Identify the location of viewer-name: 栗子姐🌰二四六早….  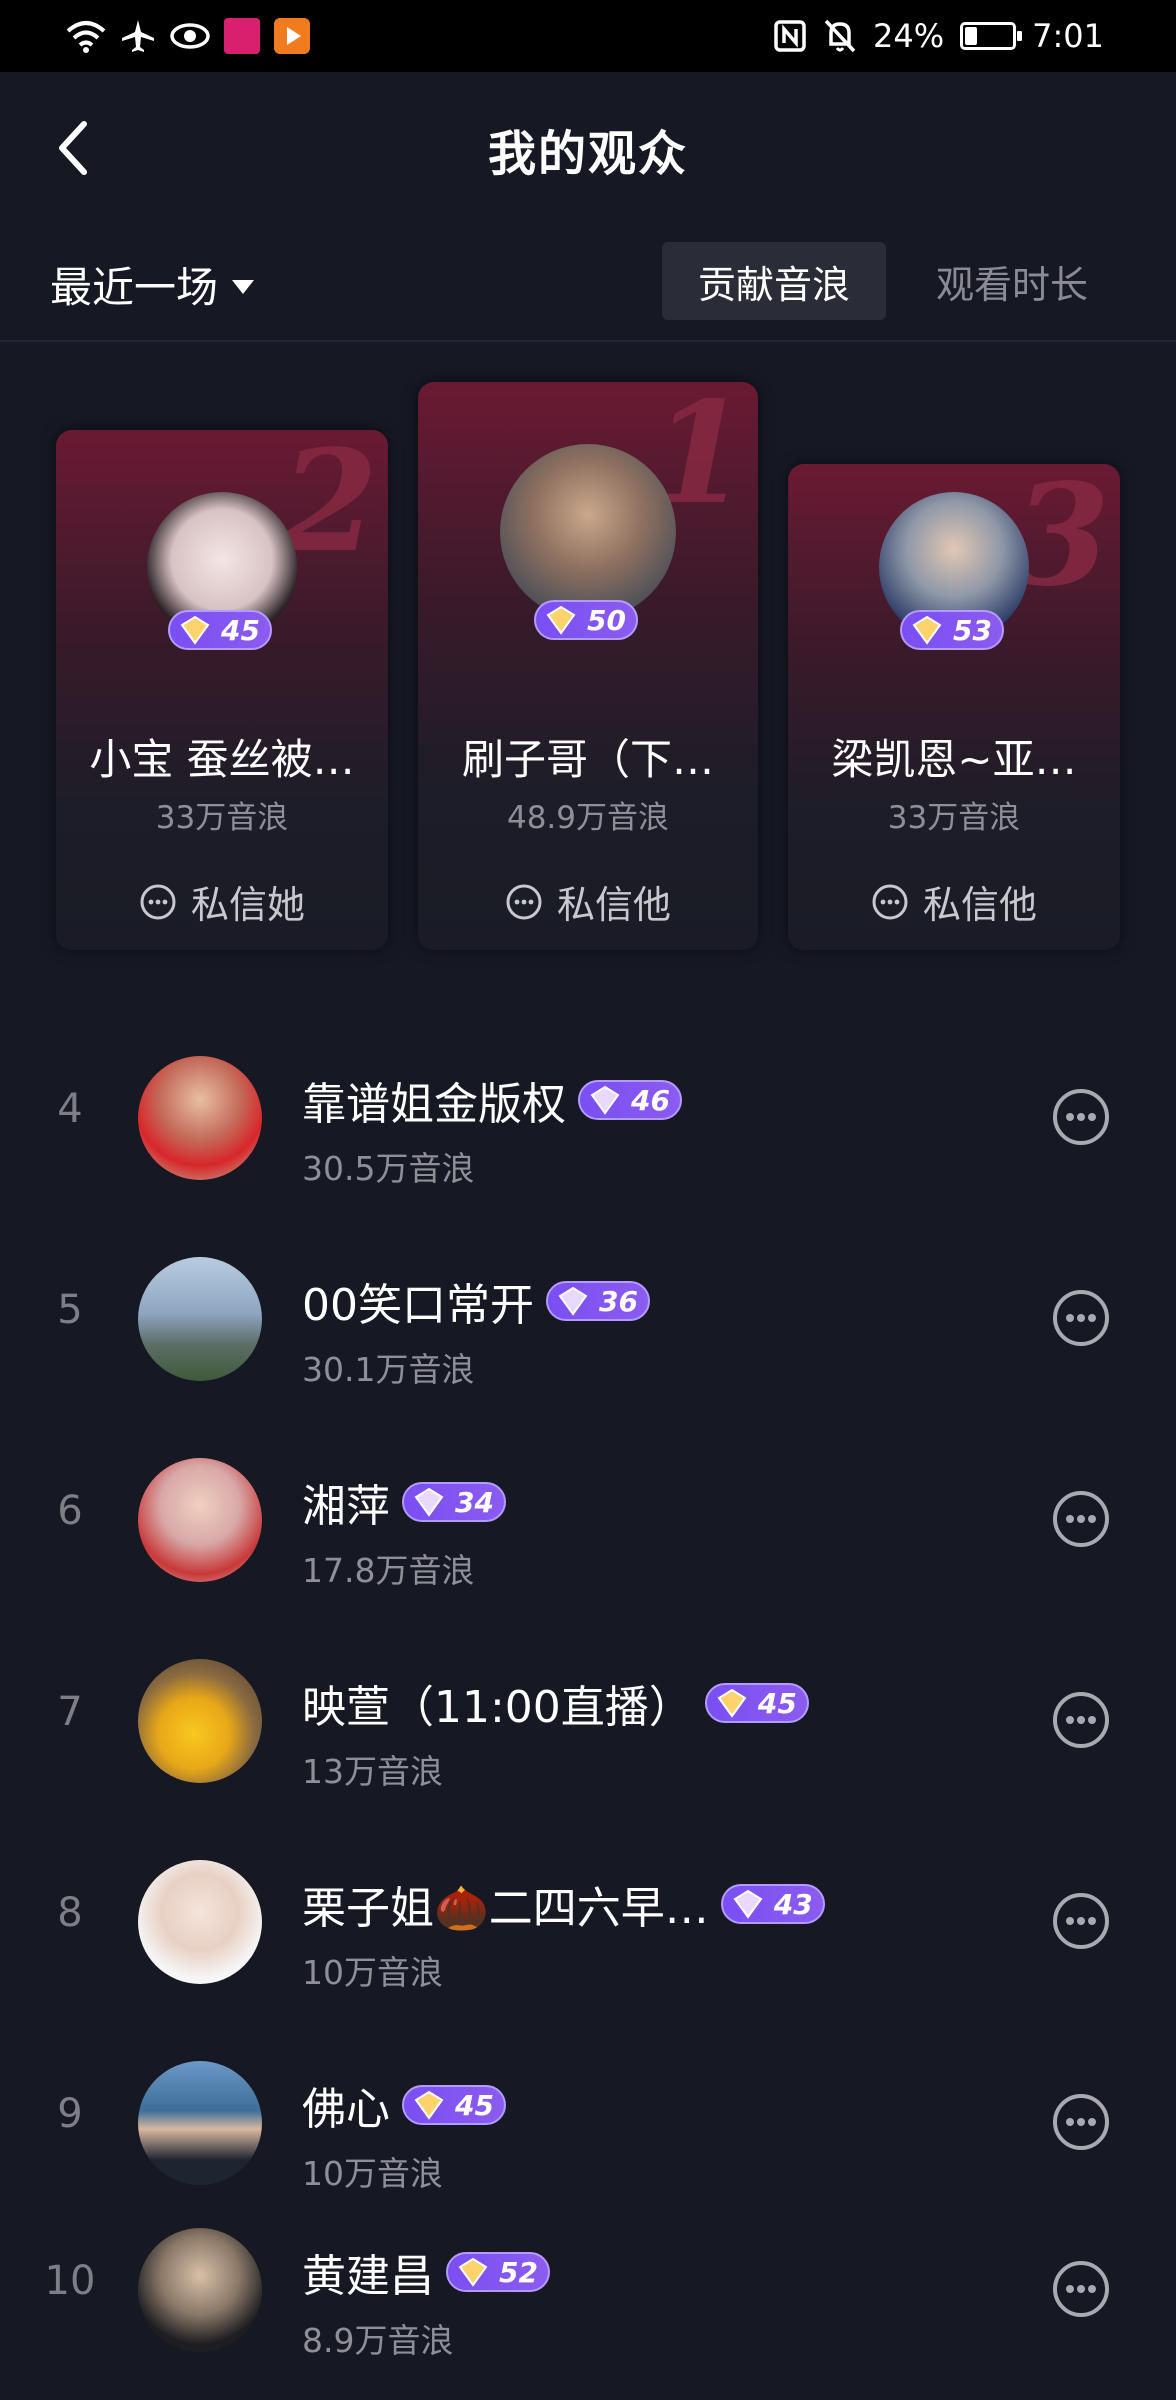
(505, 1908).